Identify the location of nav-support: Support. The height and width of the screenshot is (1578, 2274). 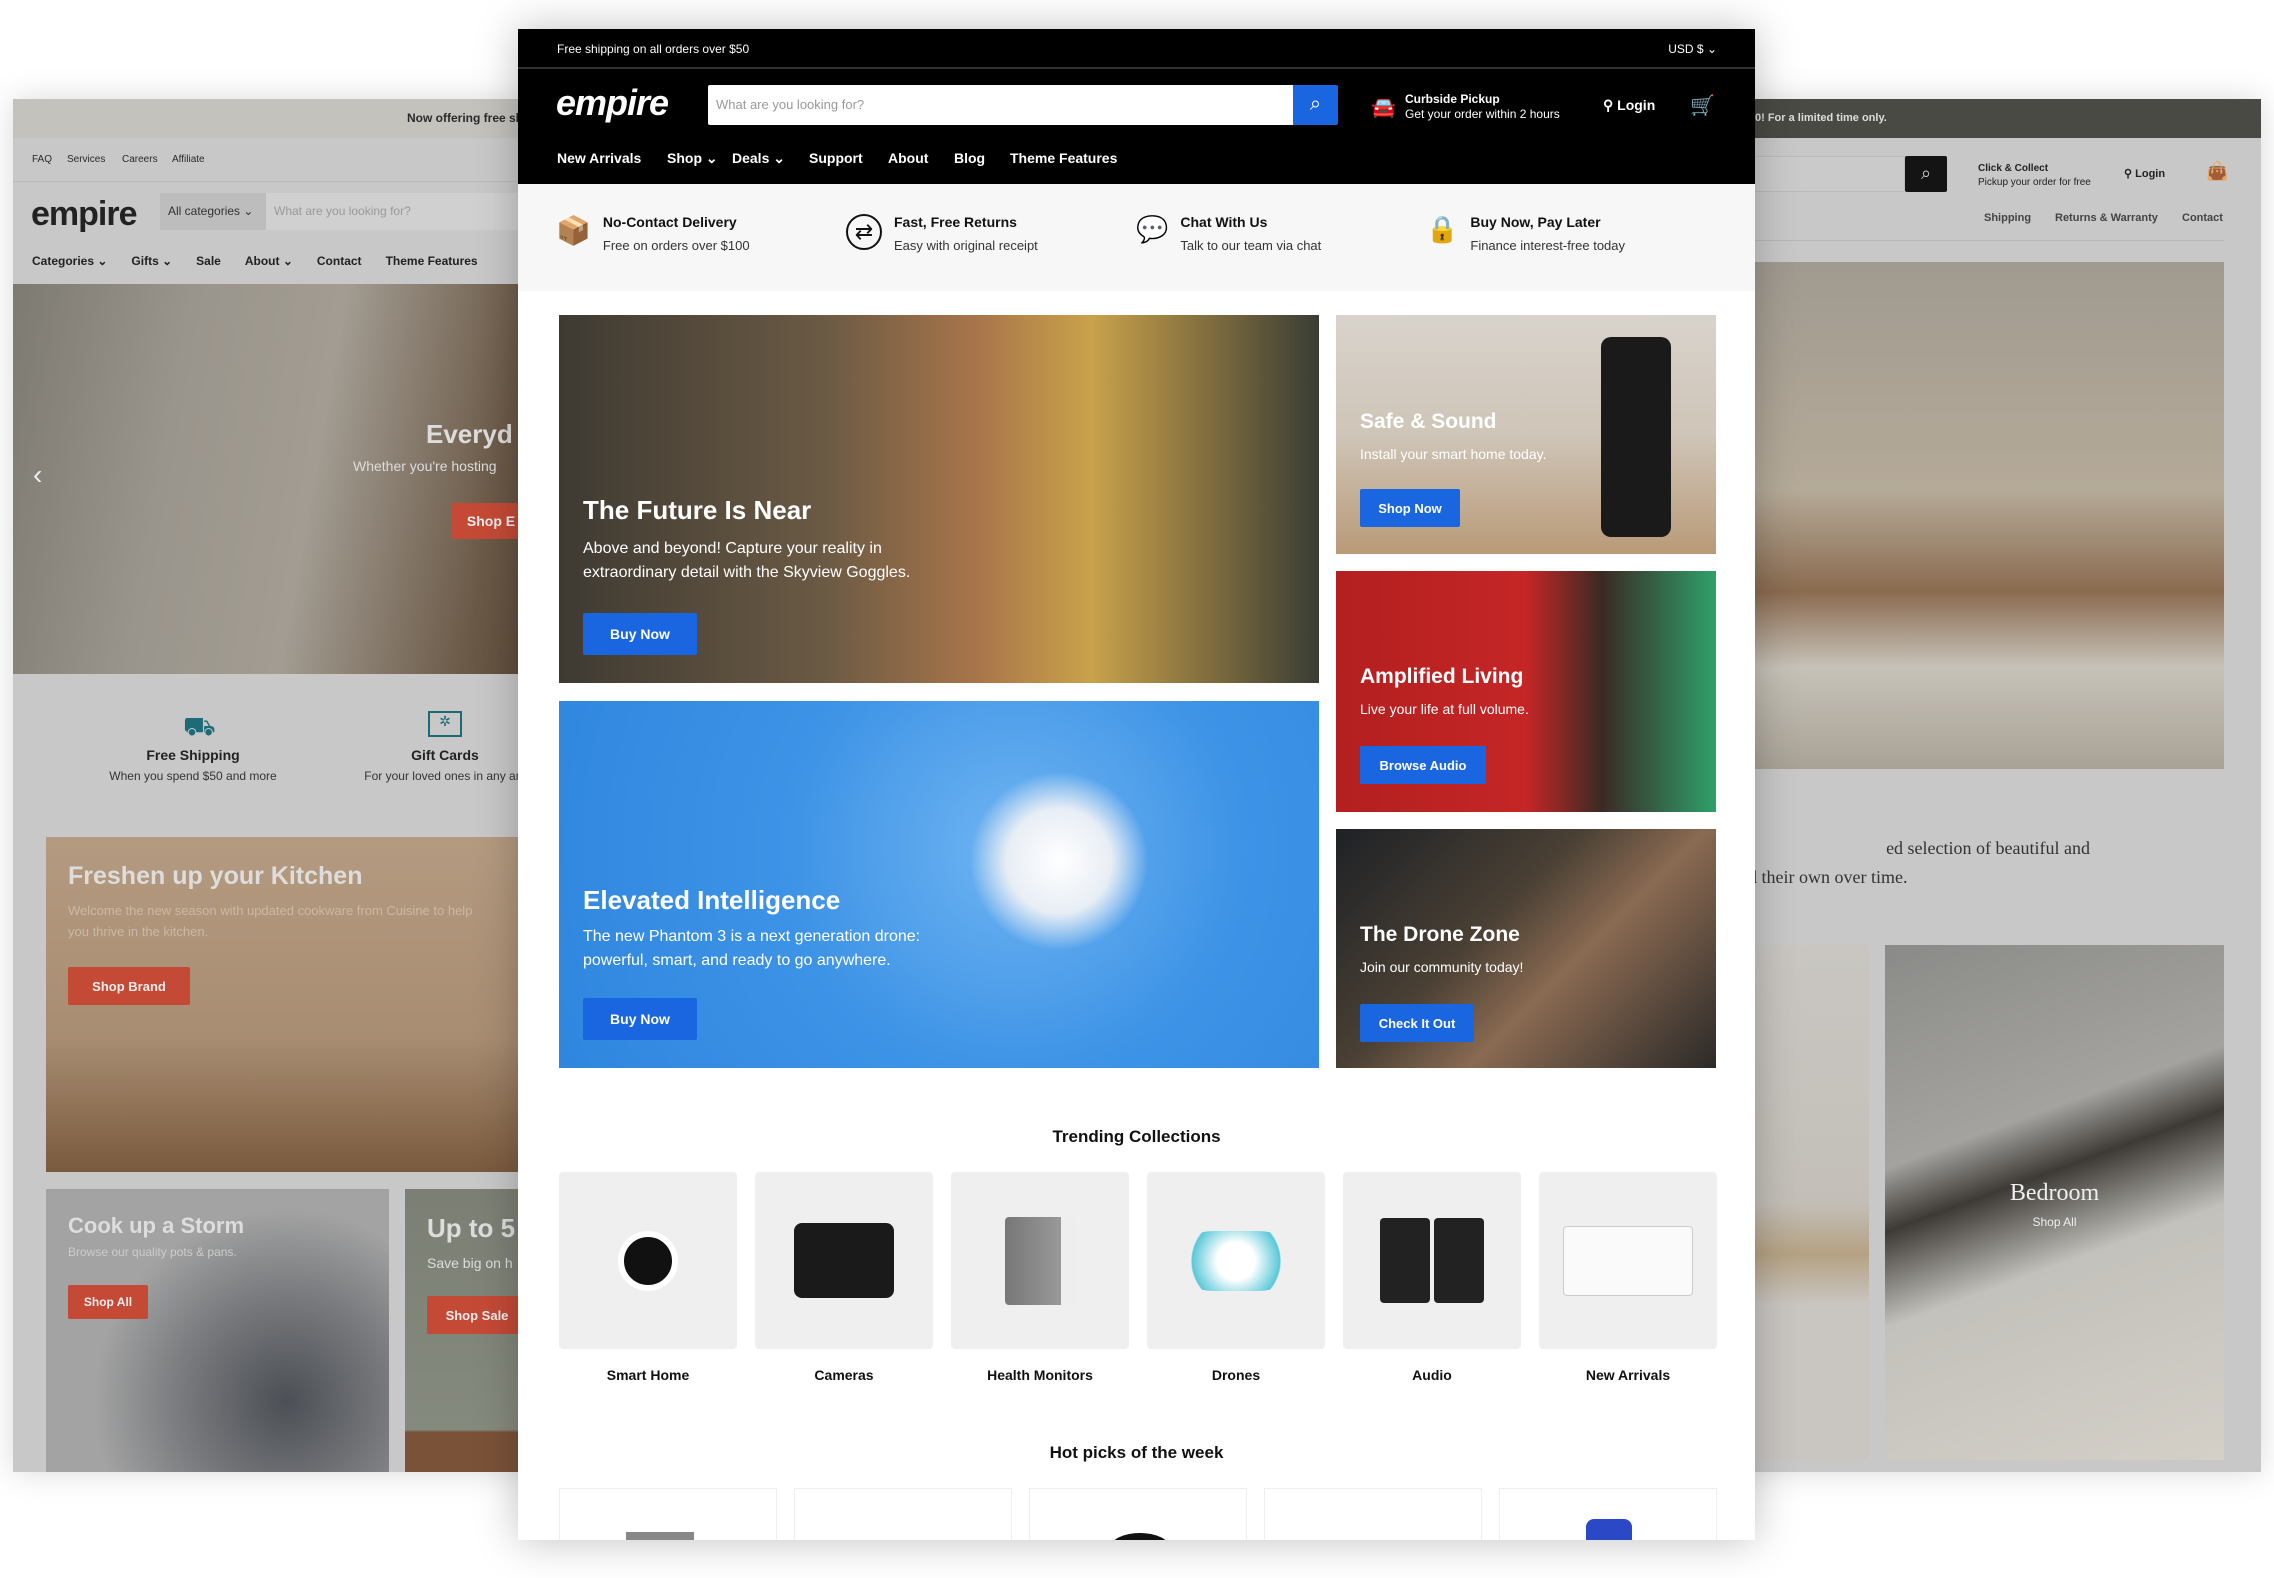
(836, 158).